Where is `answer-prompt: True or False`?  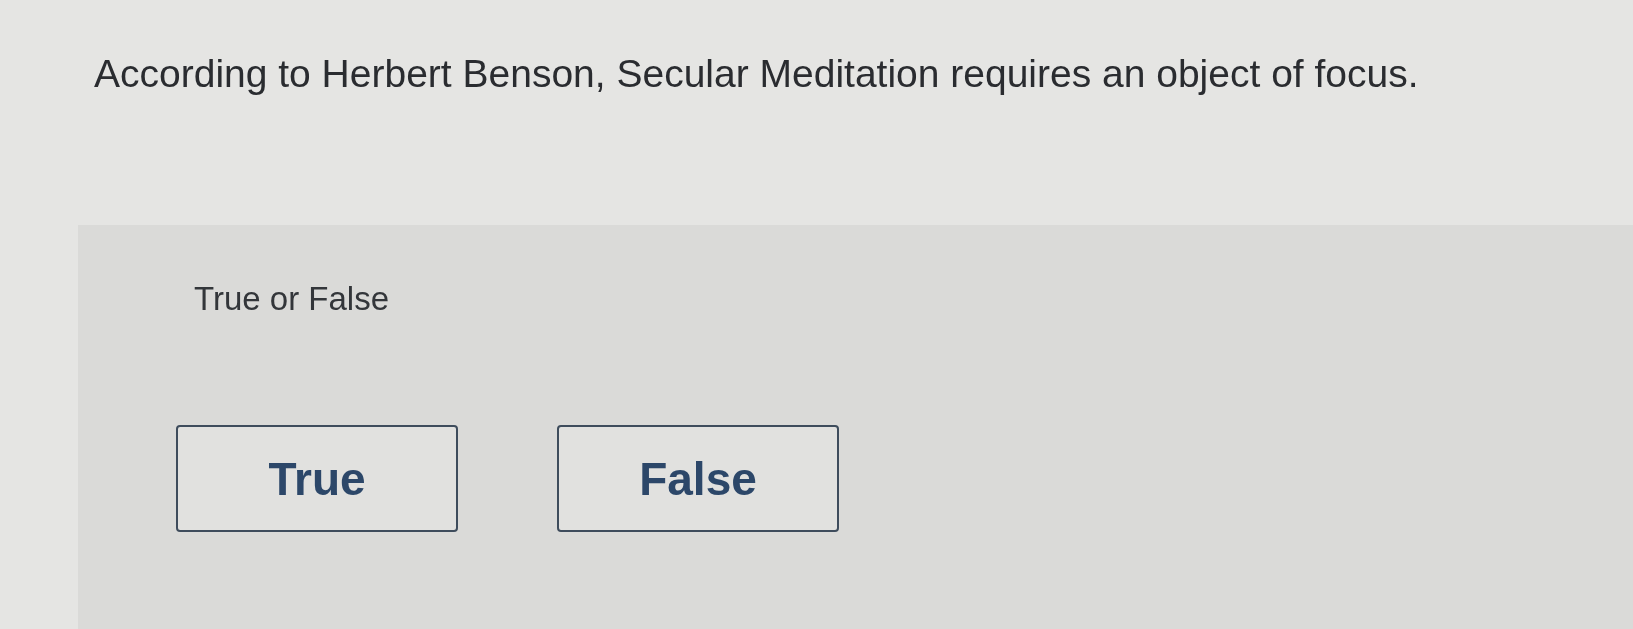 answer-prompt: True or False is located at coordinates (291, 299).